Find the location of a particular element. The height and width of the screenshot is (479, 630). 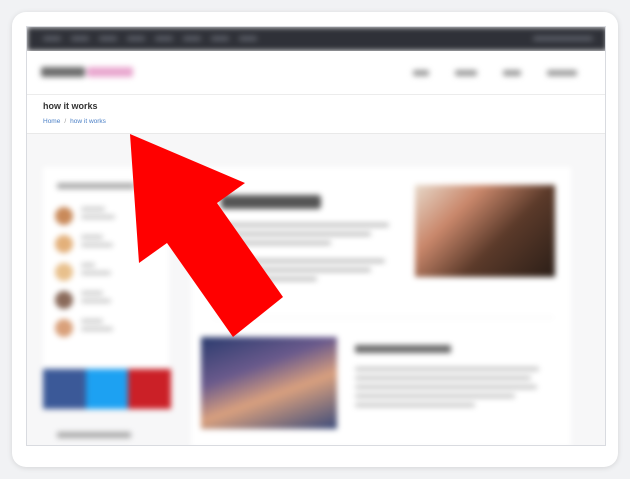

social-share-buttons is located at coordinates (107, 389).